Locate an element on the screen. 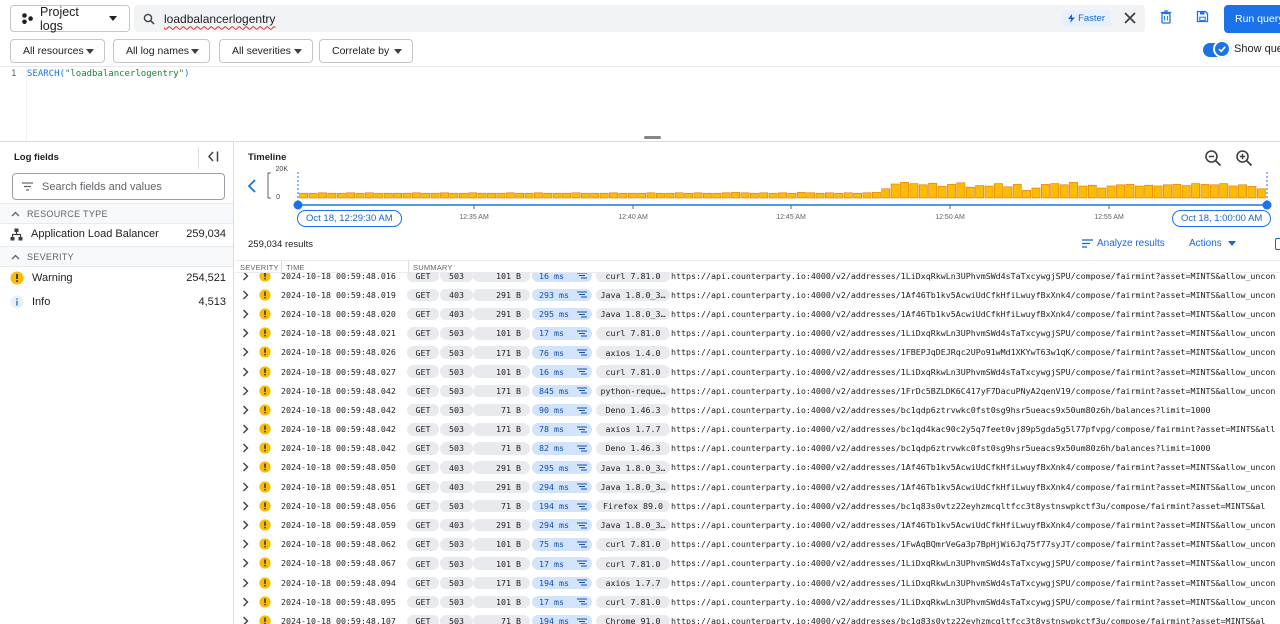  trash-icon is located at coordinates (1166, 17).